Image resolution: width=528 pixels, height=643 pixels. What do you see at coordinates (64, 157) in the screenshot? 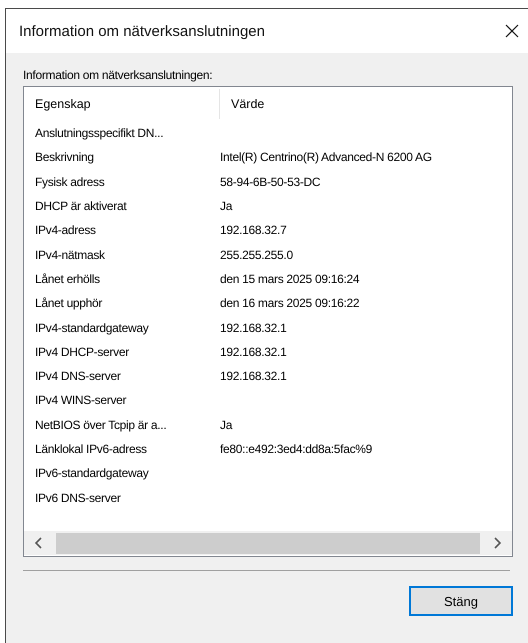
I see `property-cell: Beskrivning` at bounding box center [64, 157].